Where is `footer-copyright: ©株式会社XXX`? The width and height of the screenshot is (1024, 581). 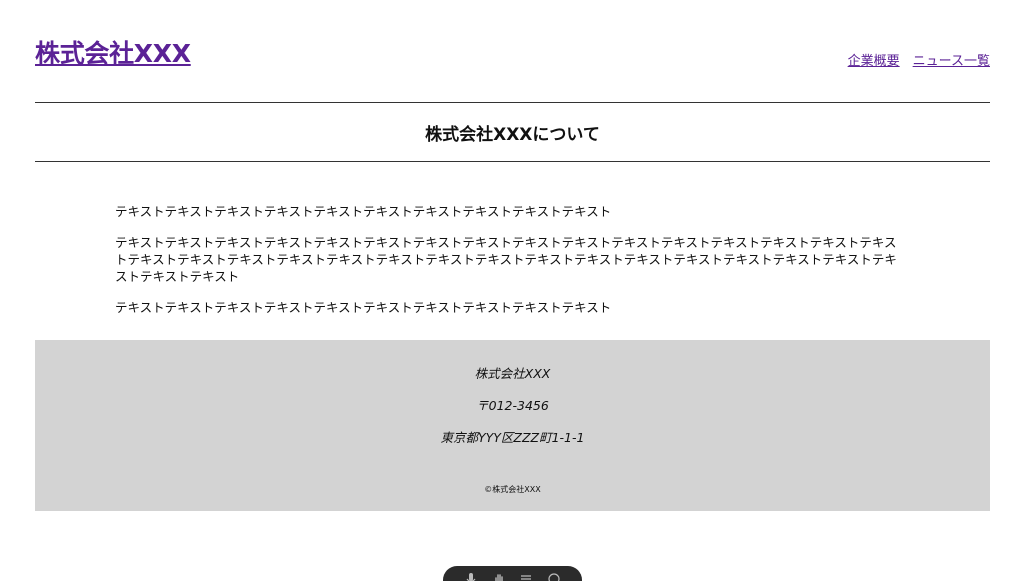
footer-copyright: ©株式会社XXX is located at coordinates (512, 489).